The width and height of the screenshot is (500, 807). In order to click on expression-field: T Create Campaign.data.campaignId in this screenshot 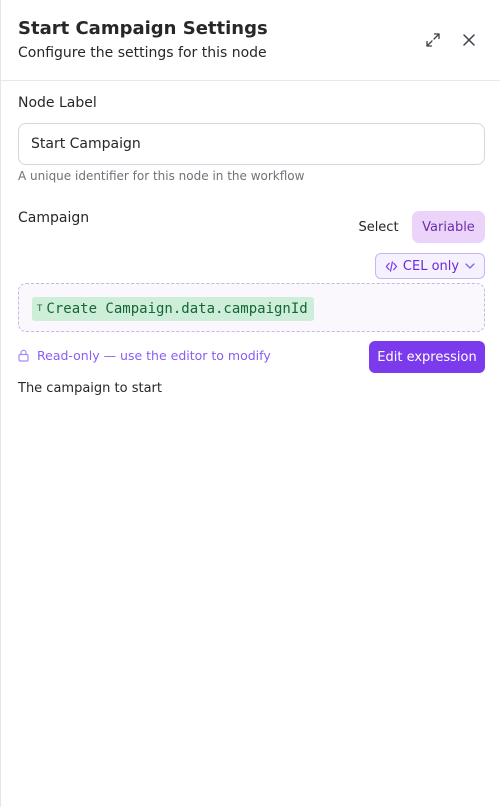, I will do `click(251, 307)`.